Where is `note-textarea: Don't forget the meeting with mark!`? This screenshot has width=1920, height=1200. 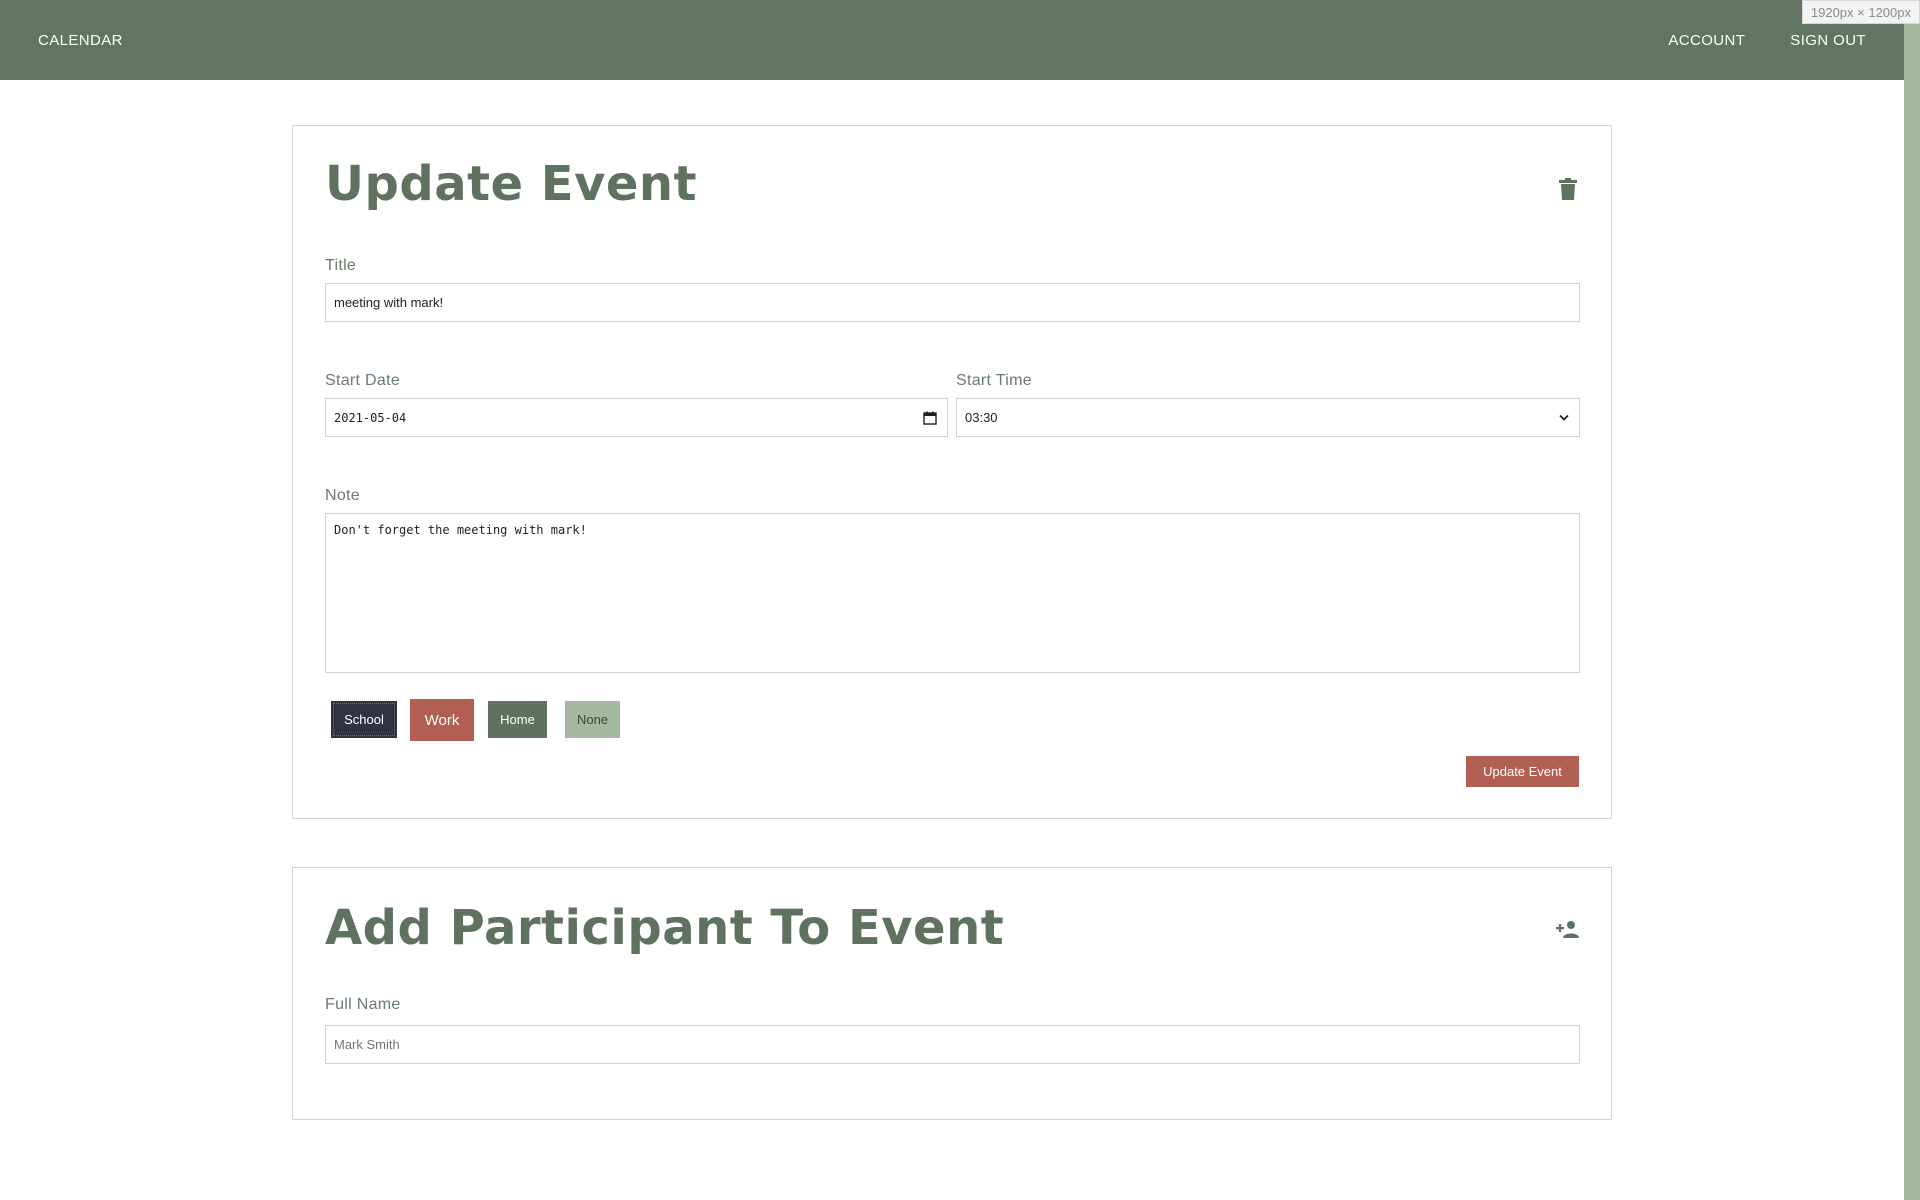
note-textarea: Don't forget the meeting with mark! is located at coordinates (952, 593).